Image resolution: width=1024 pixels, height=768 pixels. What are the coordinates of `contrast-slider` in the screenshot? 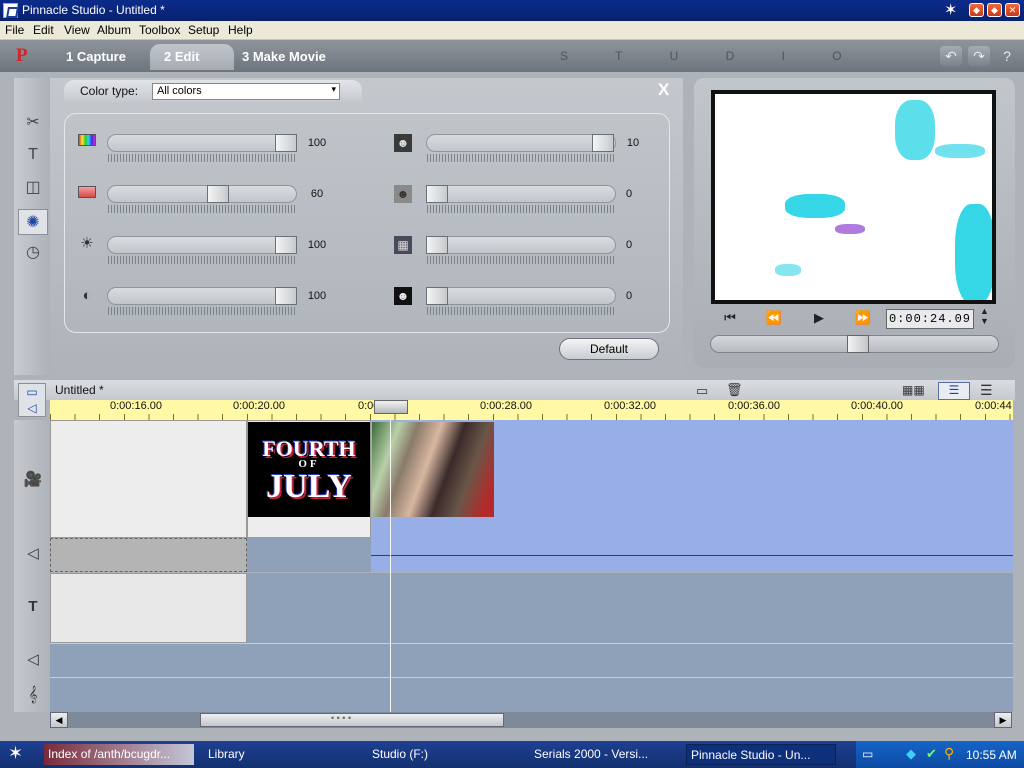 It's located at (202, 296).